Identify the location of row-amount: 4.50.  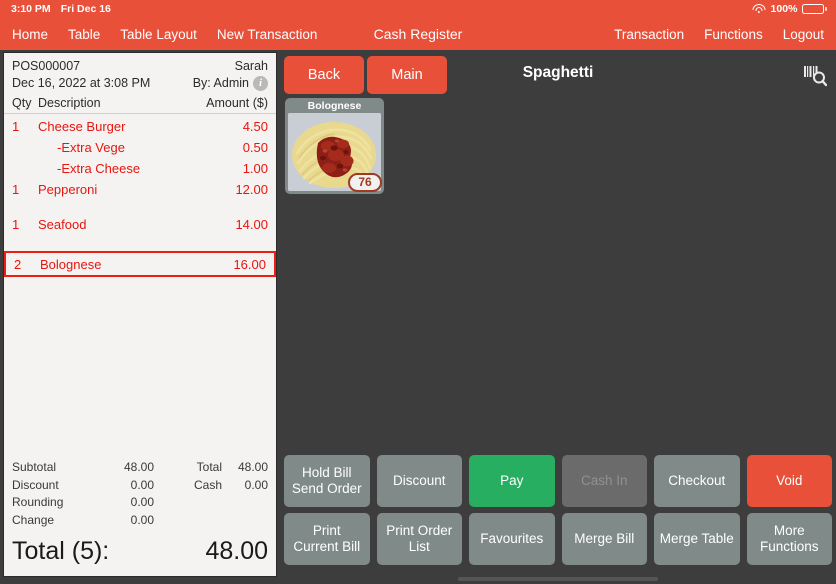
(255, 126).